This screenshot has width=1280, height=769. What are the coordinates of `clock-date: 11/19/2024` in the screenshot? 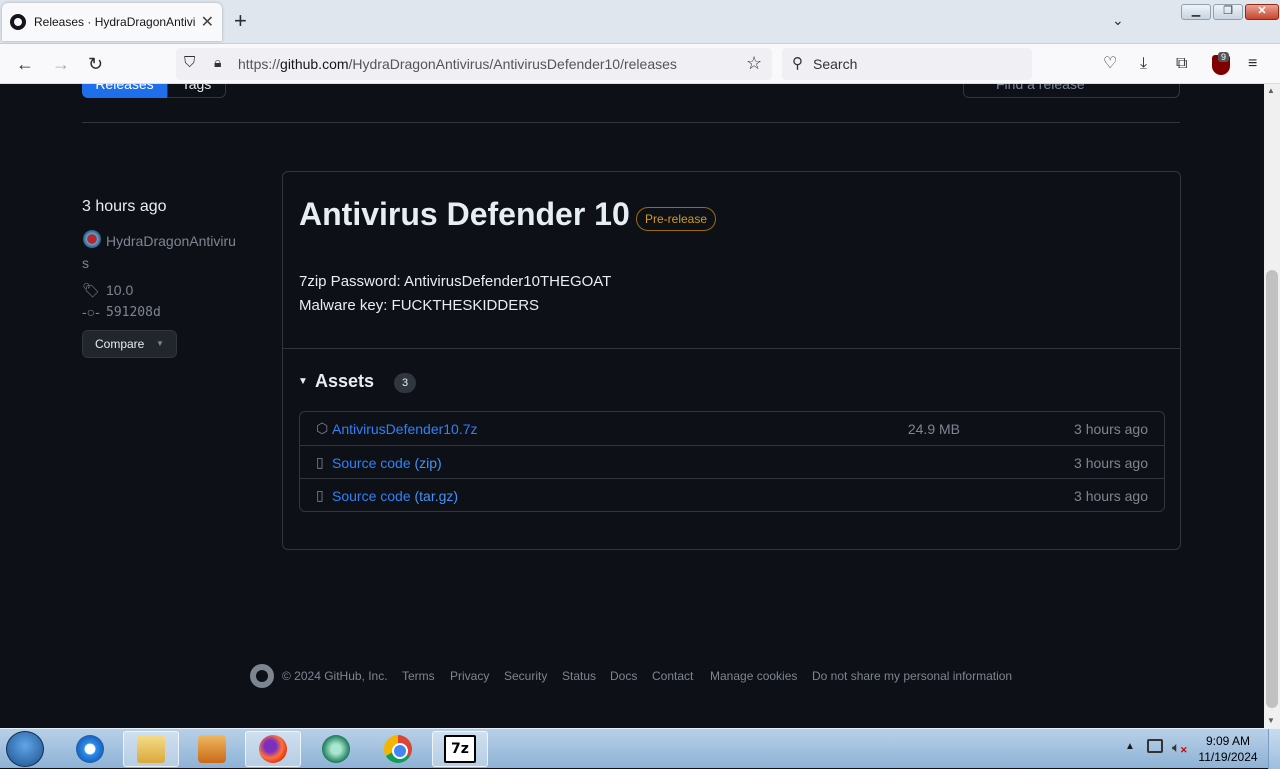 It's located at (1228, 757).